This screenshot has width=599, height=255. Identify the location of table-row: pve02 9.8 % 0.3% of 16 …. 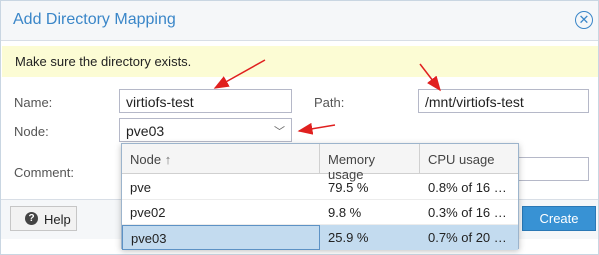
(320, 212).